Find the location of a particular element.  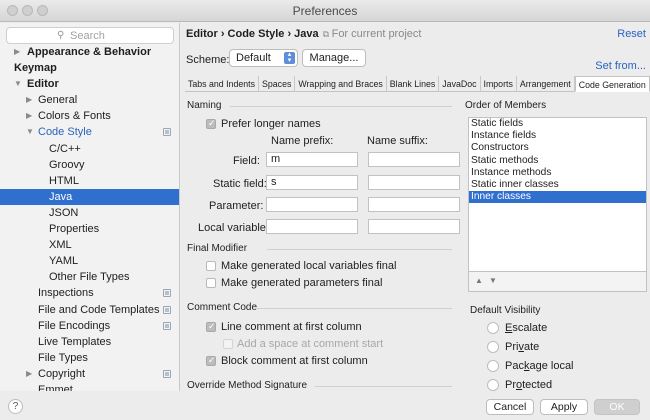

list-item: Instance fields is located at coordinates (557, 136).